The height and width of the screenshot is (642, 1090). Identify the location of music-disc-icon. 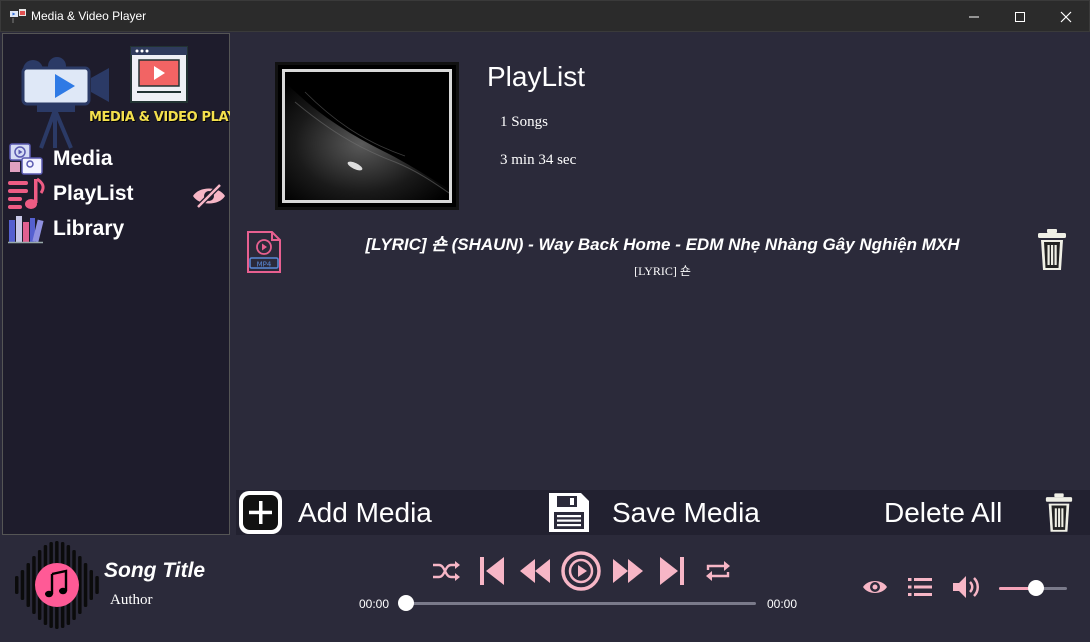
(57, 585).